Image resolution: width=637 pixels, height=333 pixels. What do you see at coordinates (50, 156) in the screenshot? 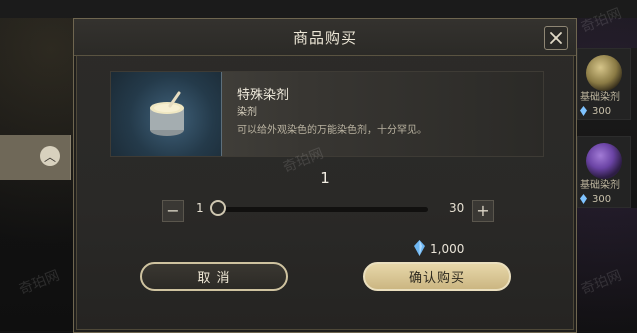
I see `chevron-up-icon: ︿` at bounding box center [50, 156].